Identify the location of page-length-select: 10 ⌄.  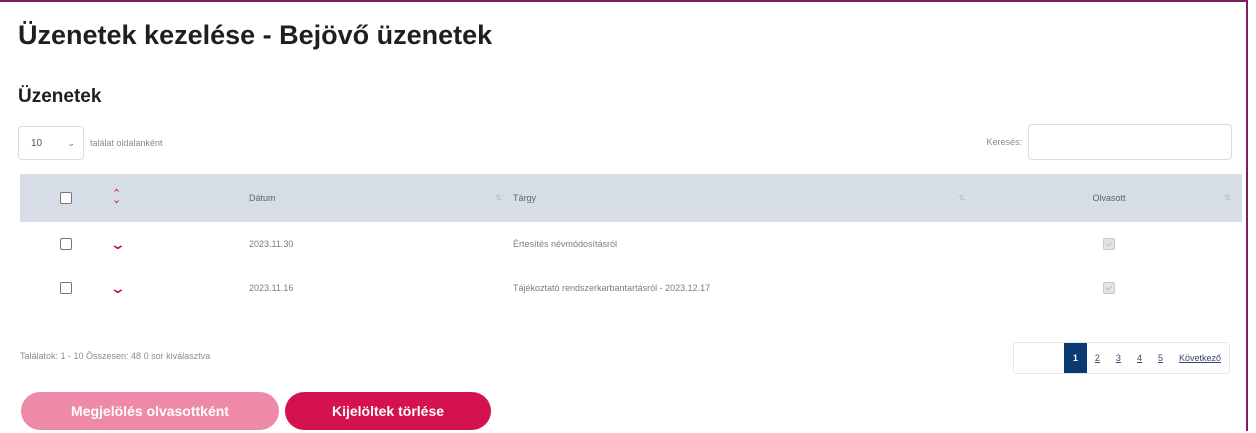
(51, 143).